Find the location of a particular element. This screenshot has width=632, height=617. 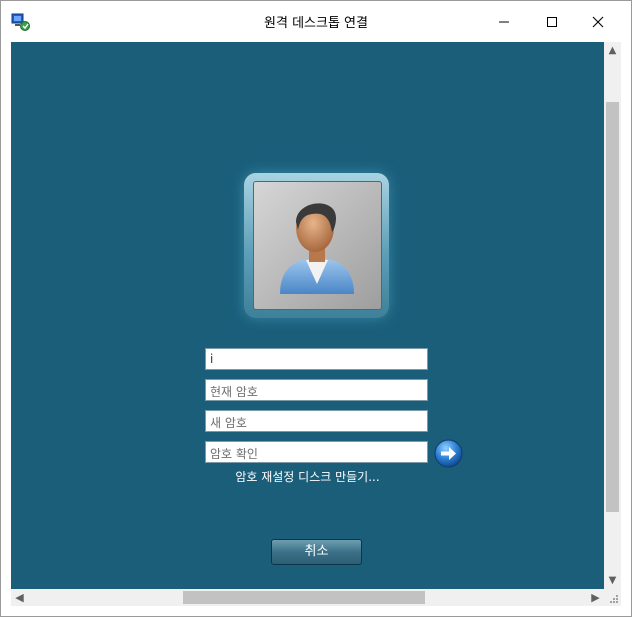

arrow-right-icon is located at coordinates (448, 453).